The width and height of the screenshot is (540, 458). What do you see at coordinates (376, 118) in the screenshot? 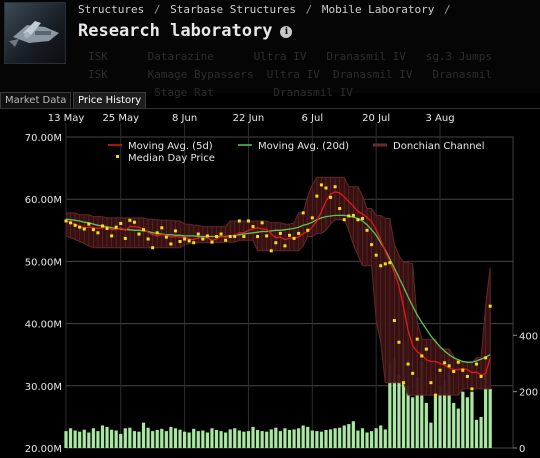
I see `x-tick-label: 20 Jul` at bounding box center [376, 118].